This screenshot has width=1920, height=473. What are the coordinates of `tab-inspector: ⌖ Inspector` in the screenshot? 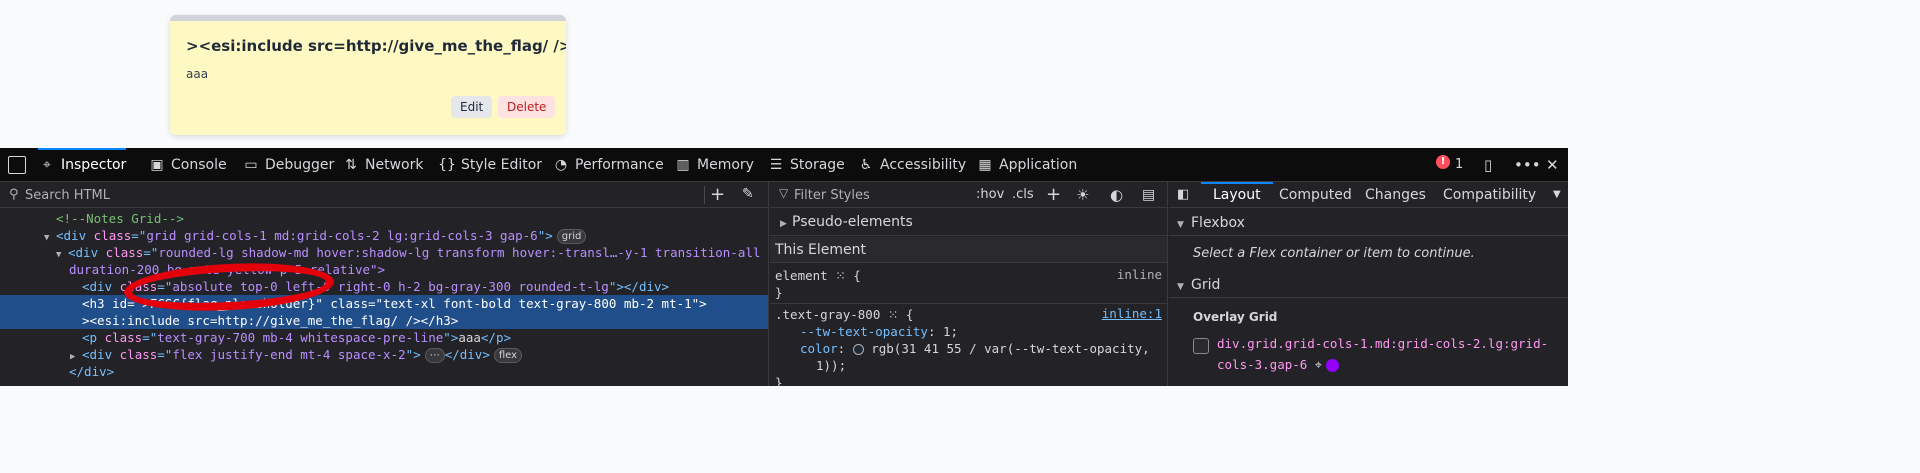 It's located at (82, 165).